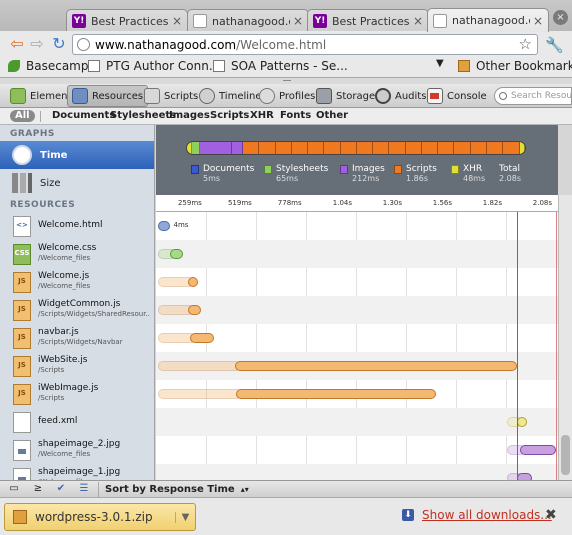  Describe the element at coordinates (357, 226) in the screenshot. I see `timeline-row: 4ms` at that location.